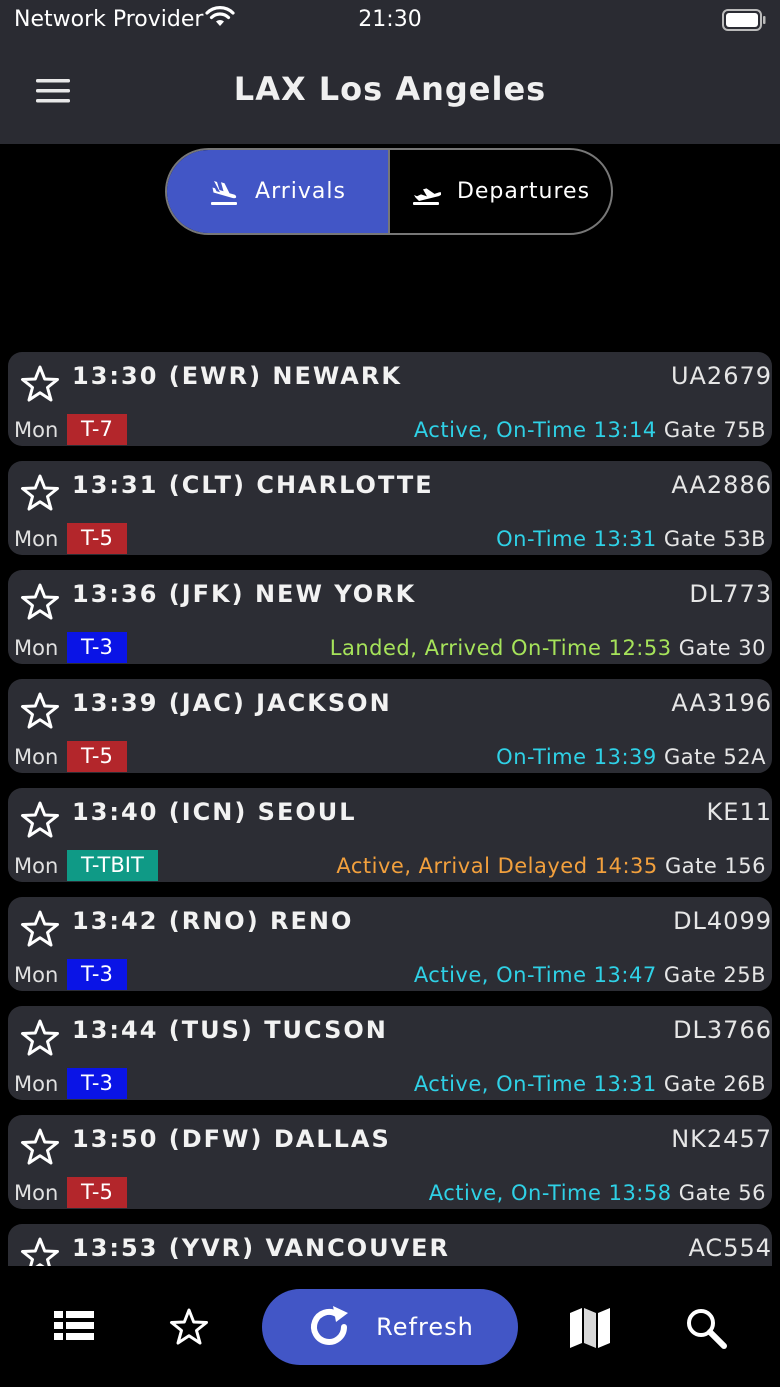 The width and height of the screenshot is (780, 1387). I want to click on flight-status-line: On-Time 13:39 Gate 52A, so click(631, 757).